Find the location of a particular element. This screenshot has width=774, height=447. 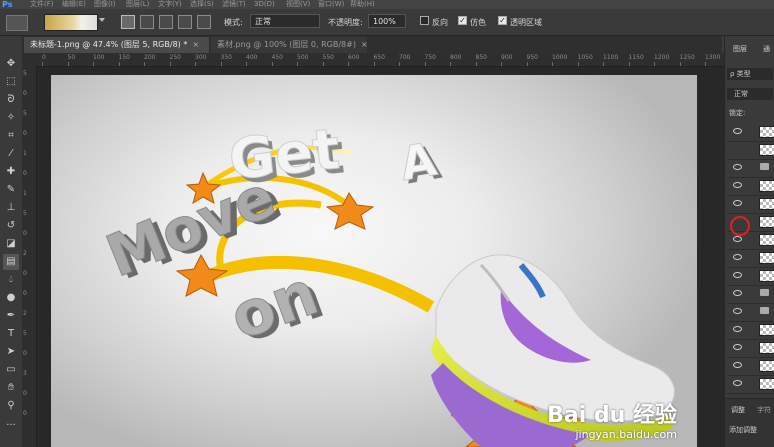

transparency-checkbox: ✓ is located at coordinates (502, 20).